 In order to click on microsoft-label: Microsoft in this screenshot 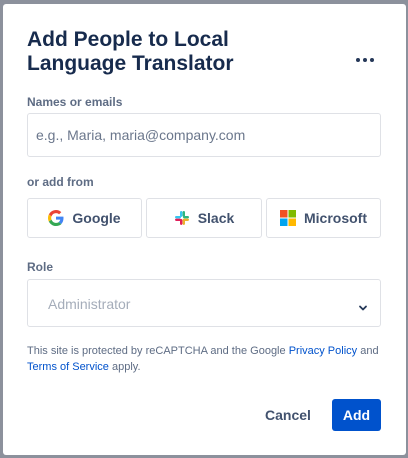, I will do `click(335, 218)`.